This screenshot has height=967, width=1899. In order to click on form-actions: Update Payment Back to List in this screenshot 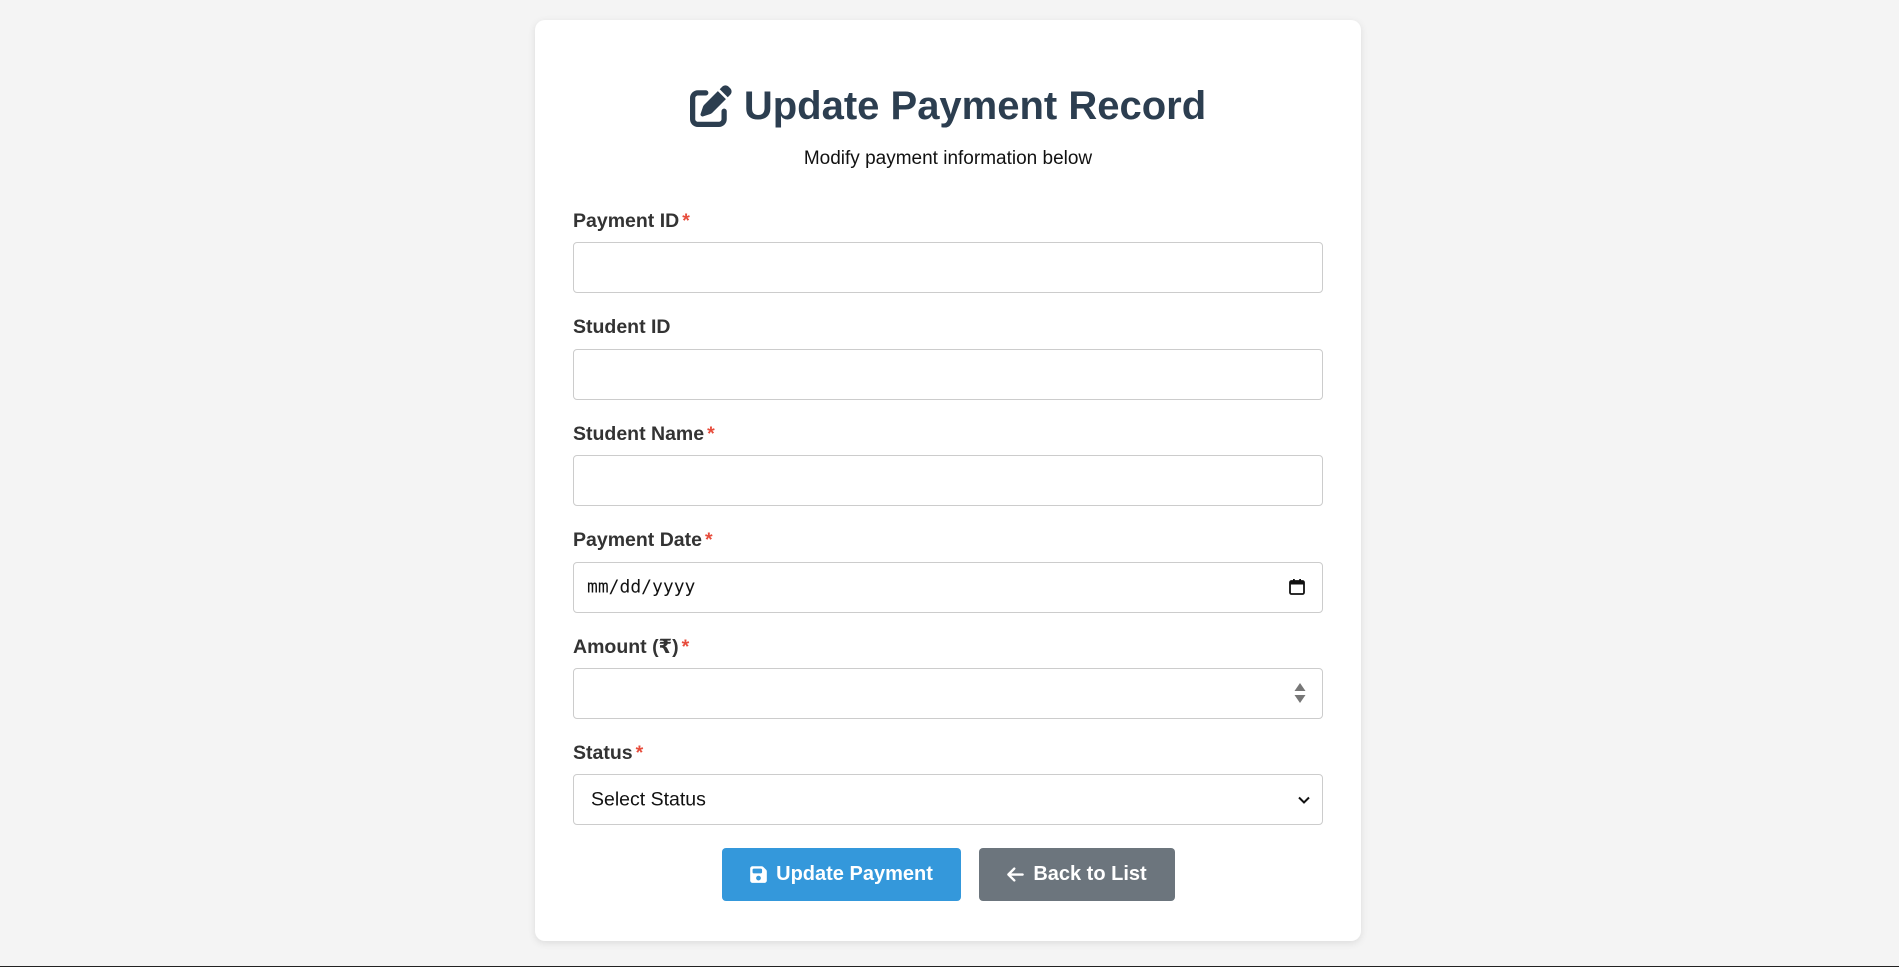, I will do `click(948, 875)`.